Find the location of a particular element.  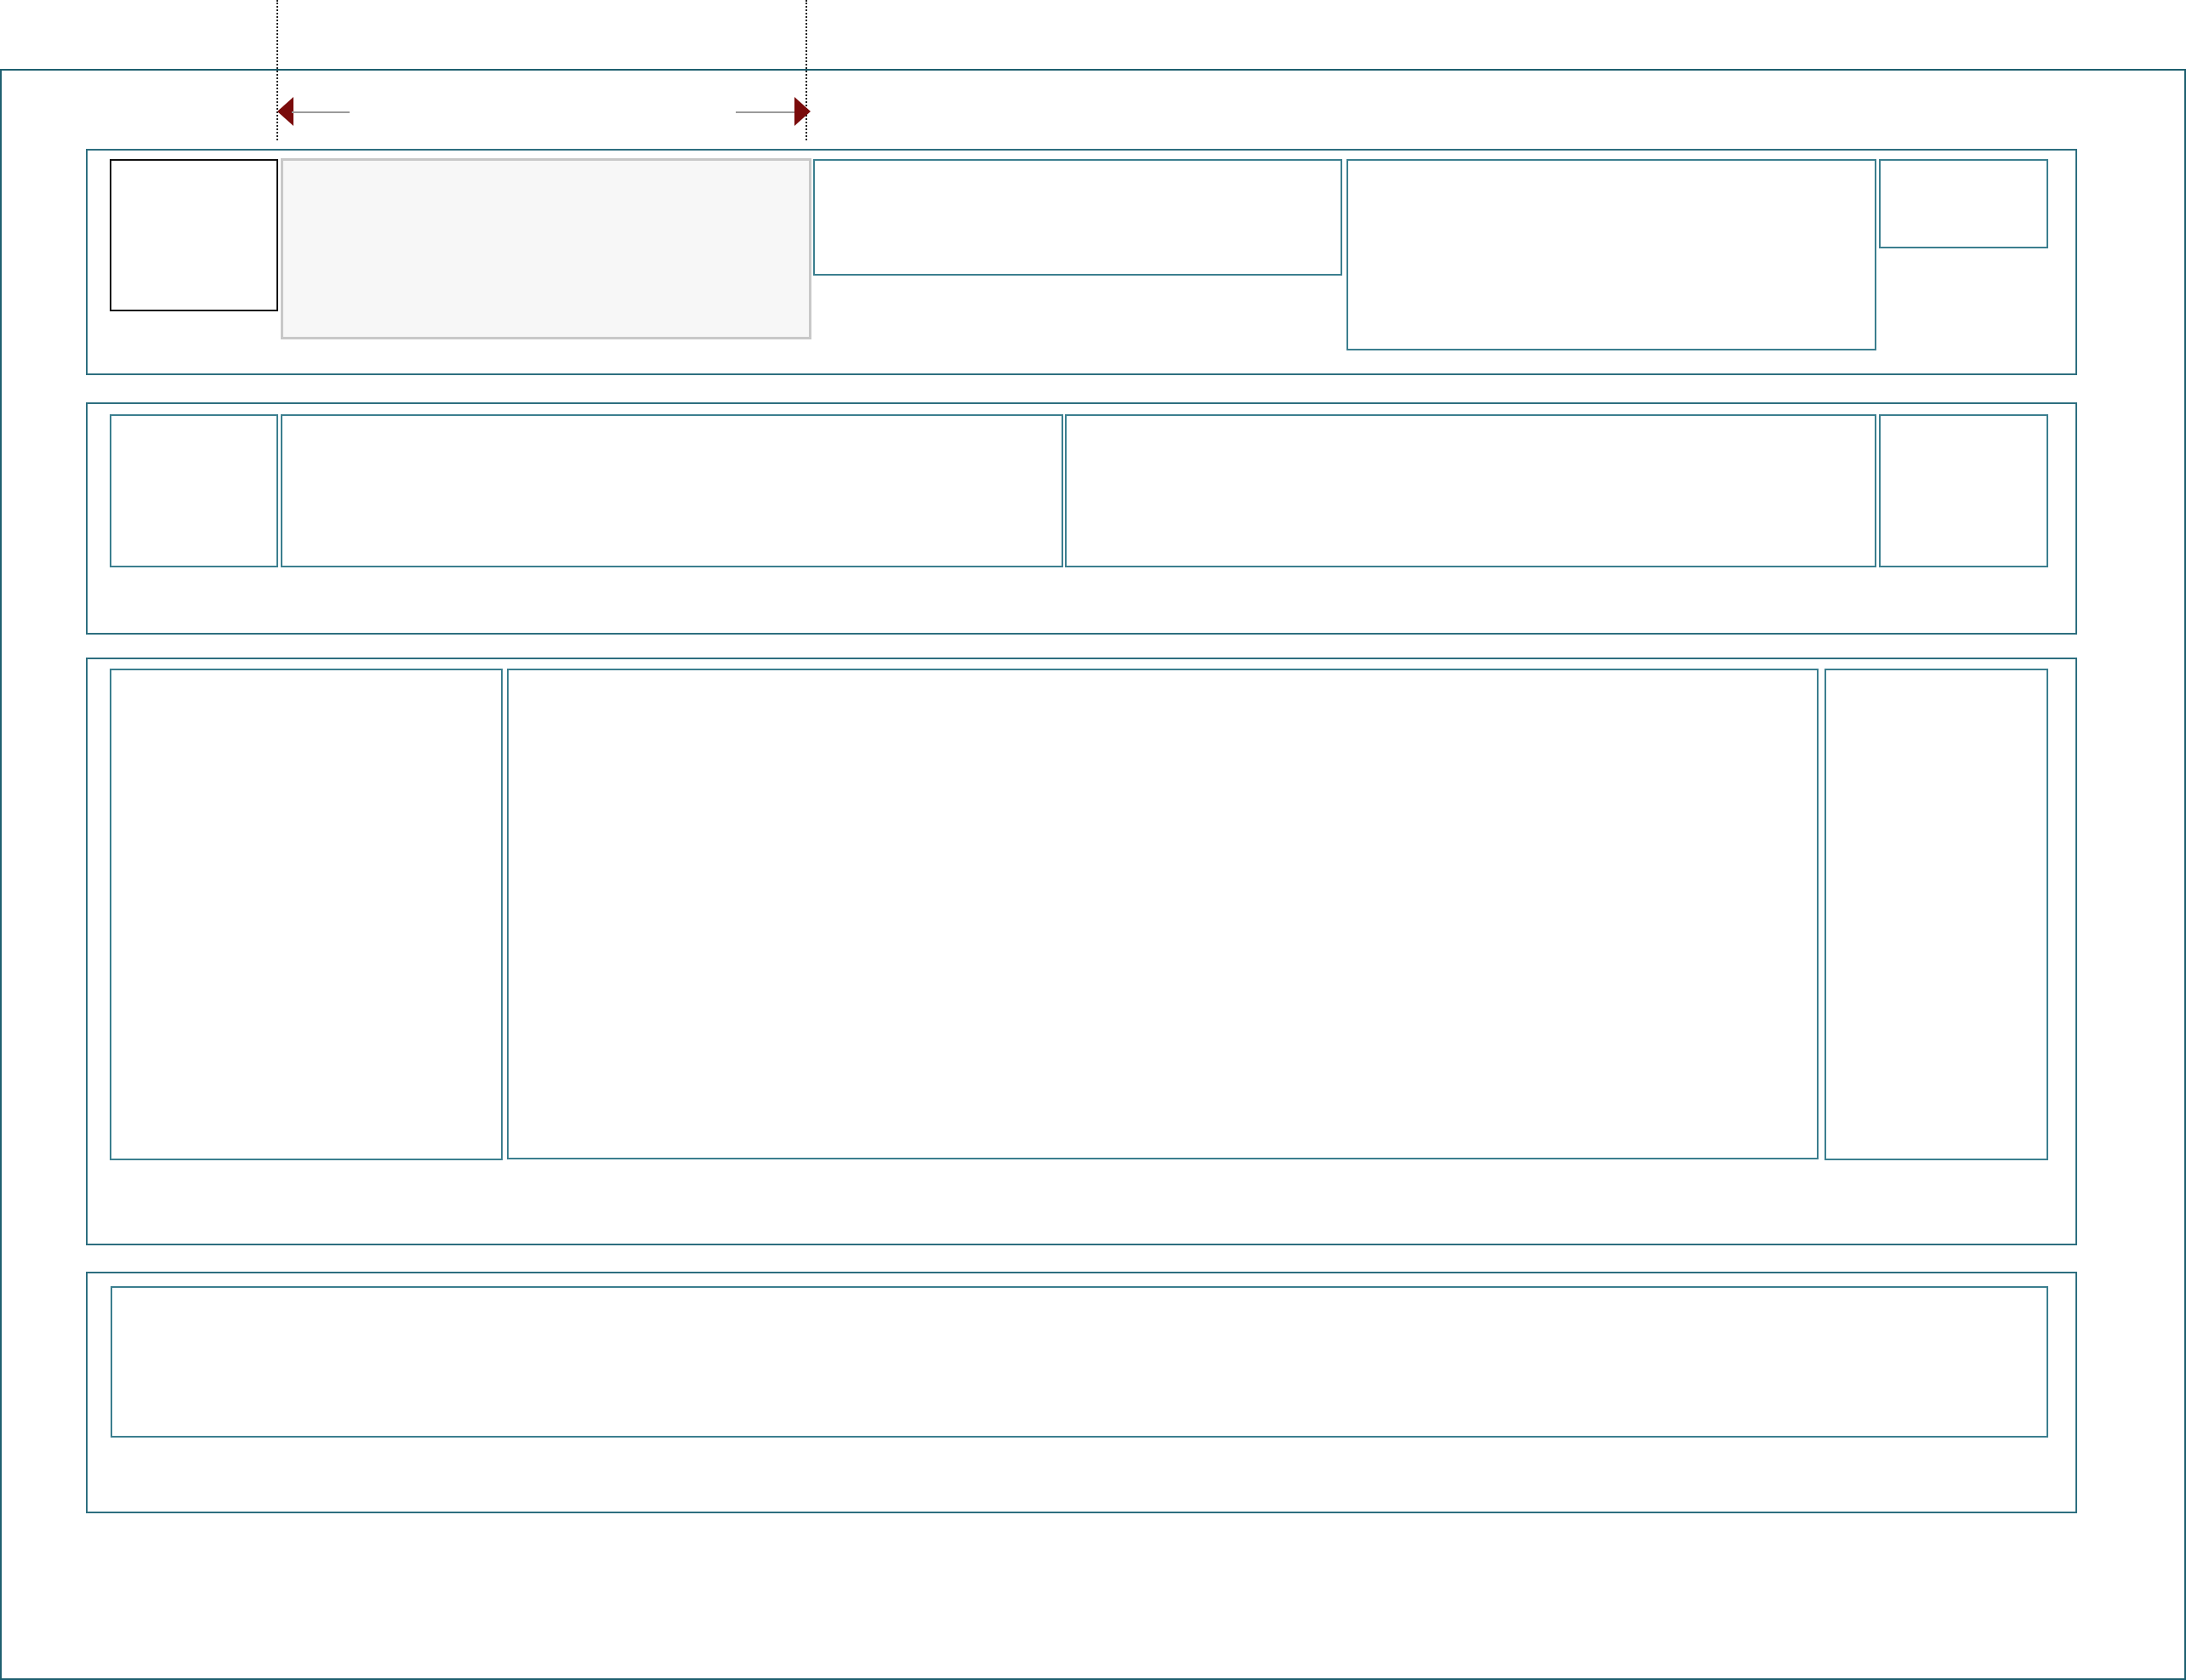

arrow-right-icon is located at coordinates (802, 112).